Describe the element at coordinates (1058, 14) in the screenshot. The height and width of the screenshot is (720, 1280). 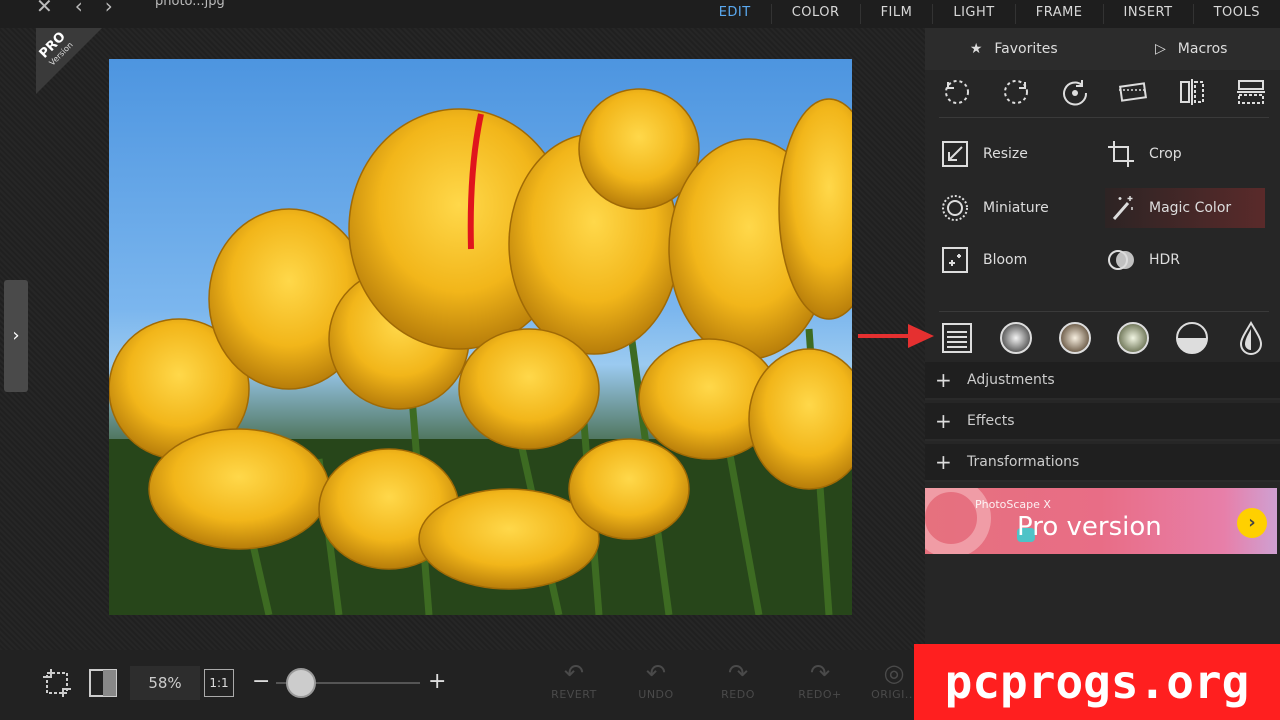
I see `tab-frame: FRAME` at that location.